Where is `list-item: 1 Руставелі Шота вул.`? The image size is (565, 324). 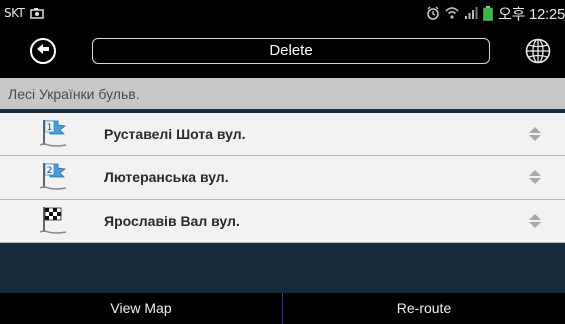
list-item: 1 Руставелі Шота вул. is located at coordinates (282, 134).